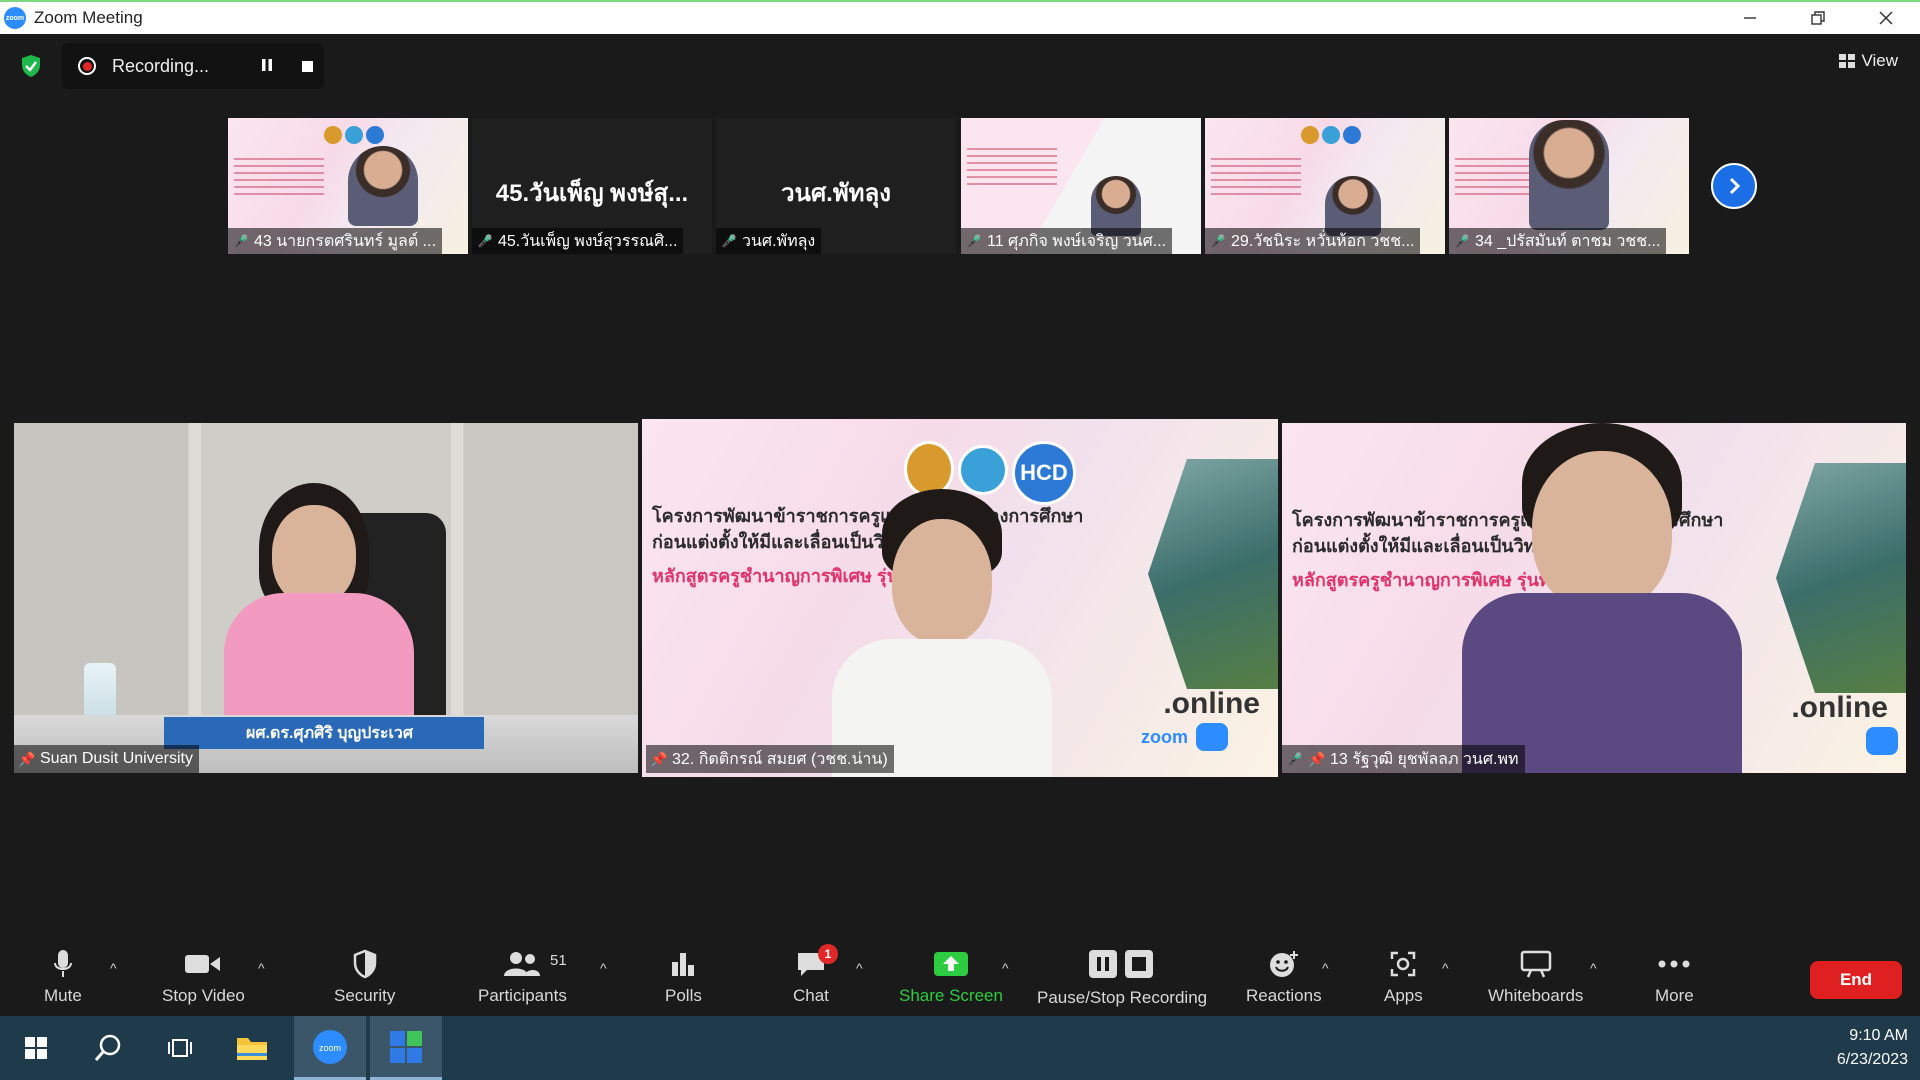  I want to click on mute-button: Mute, so click(63, 977).